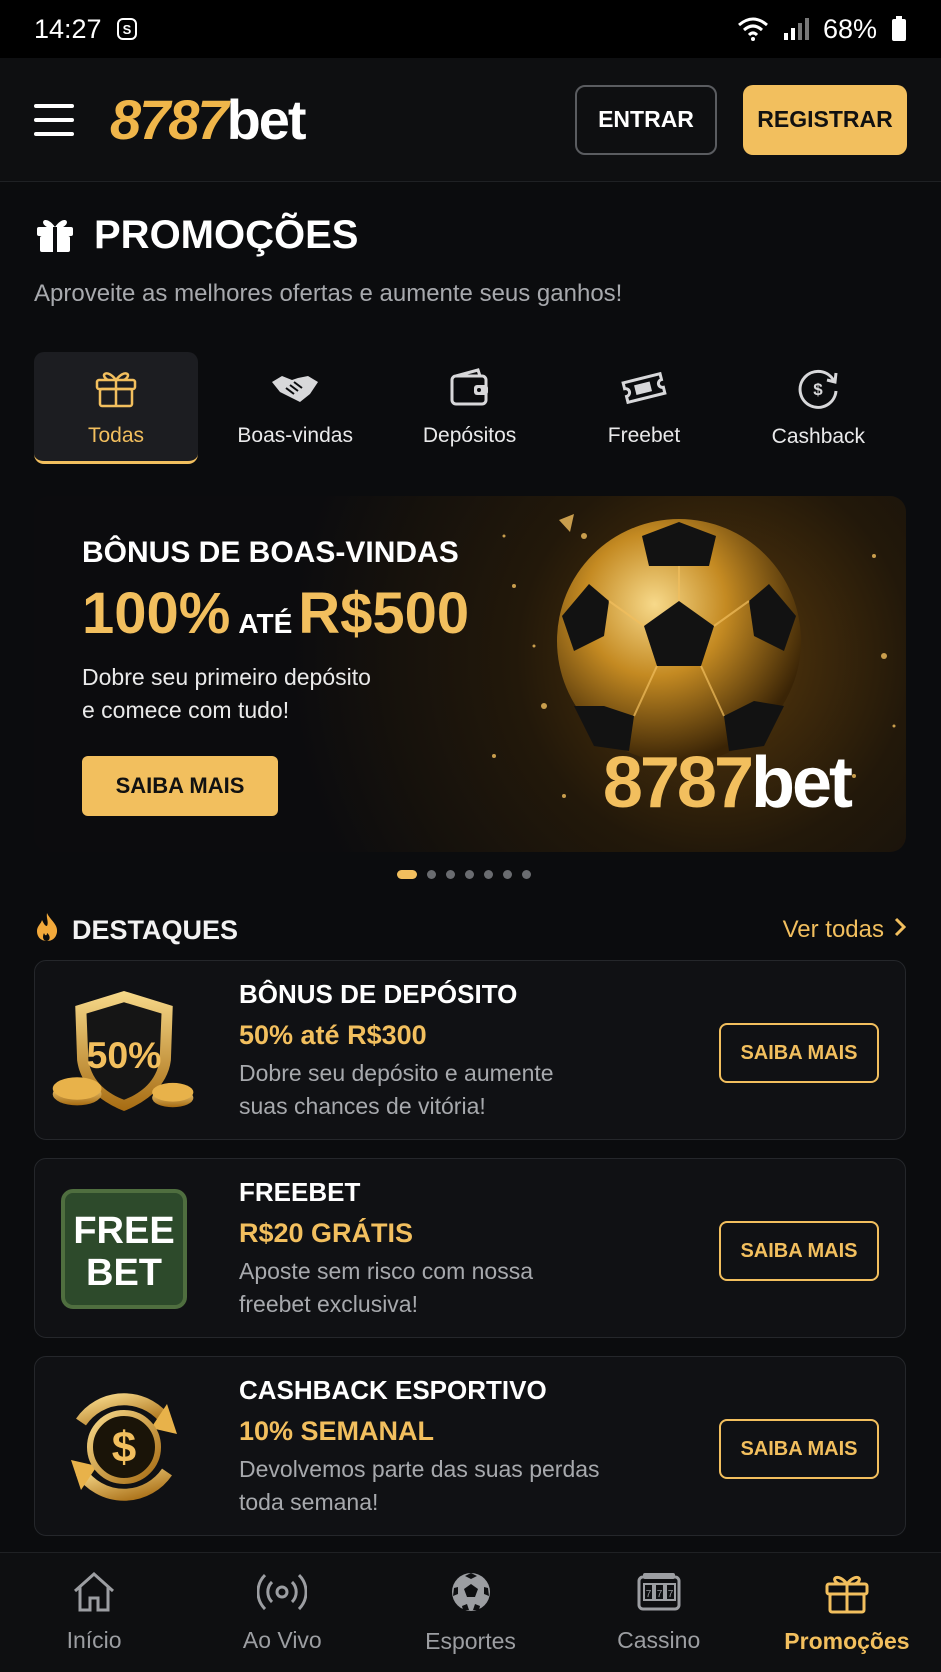 The image size is (941, 1672). I want to click on promo-title: BÔNUS DE DEPÓSITO, so click(378, 994).